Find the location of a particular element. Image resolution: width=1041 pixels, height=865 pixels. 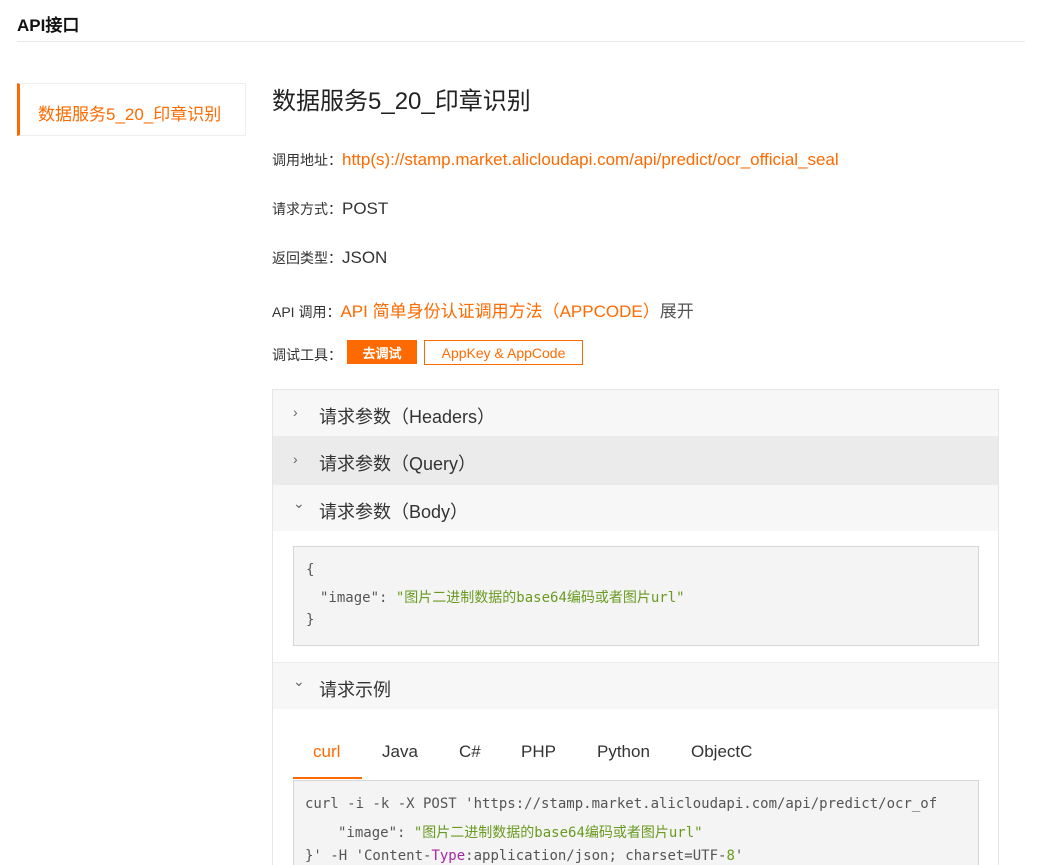

call-address-label: 调用地址： is located at coordinates (307, 160).